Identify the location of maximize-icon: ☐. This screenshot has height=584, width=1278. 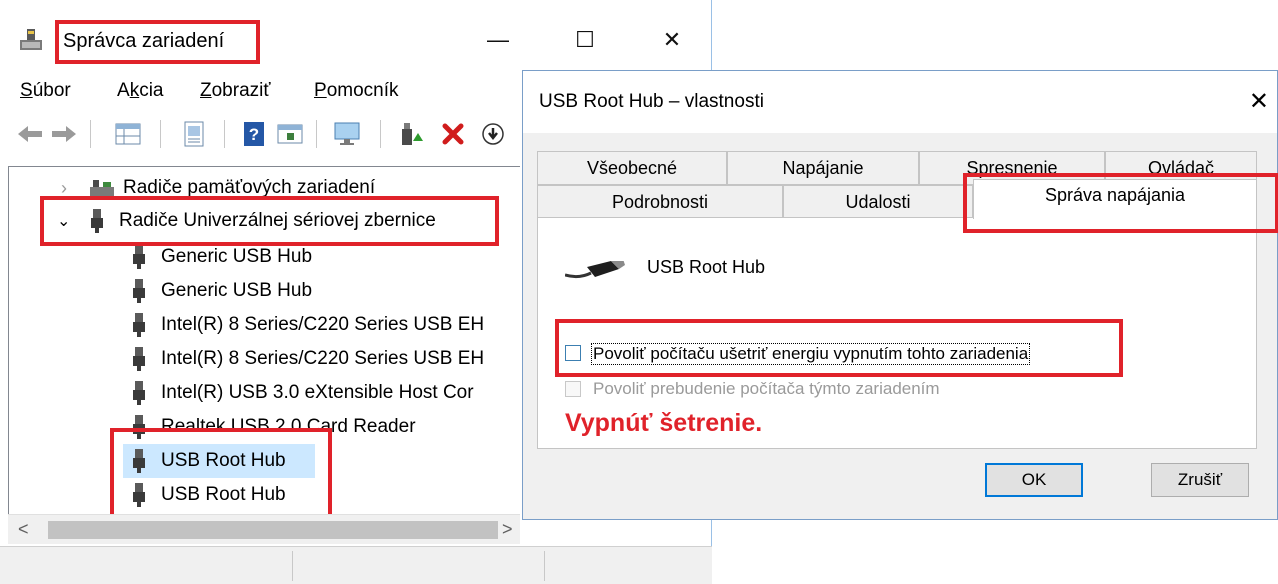
(585, 39).